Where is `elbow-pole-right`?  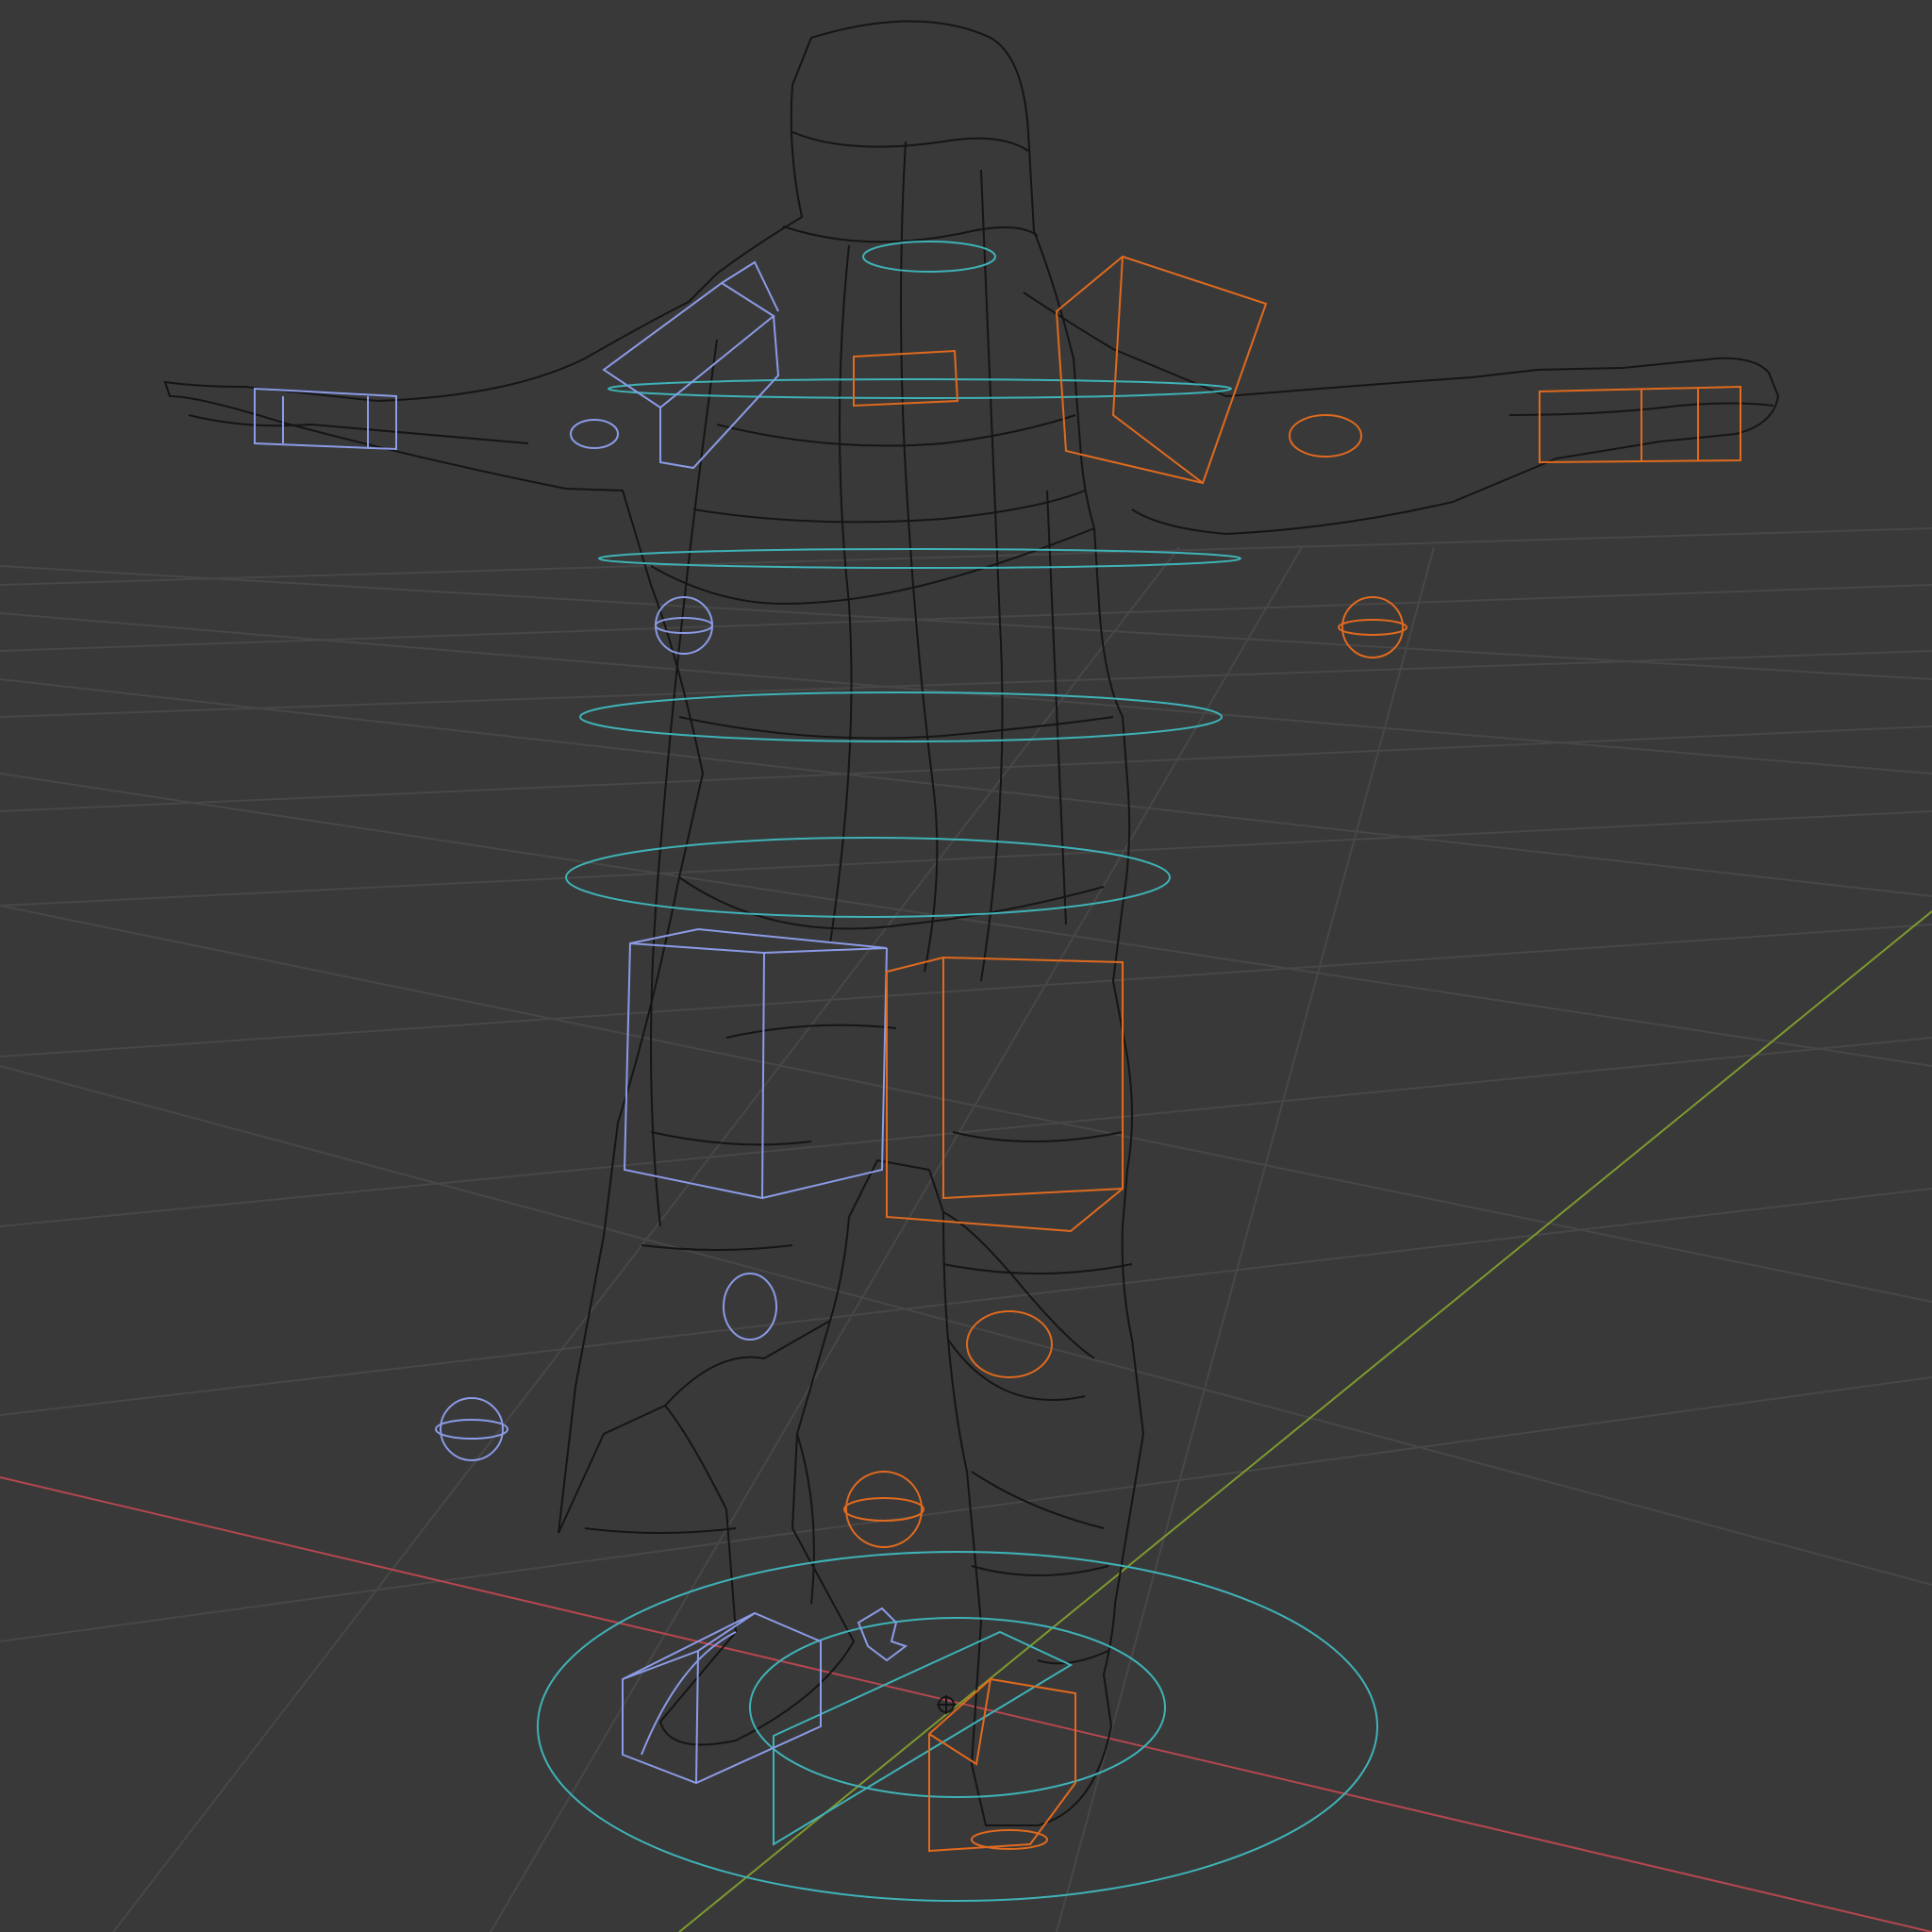 elbow-pole-right is located at coordinates (1326, 436).